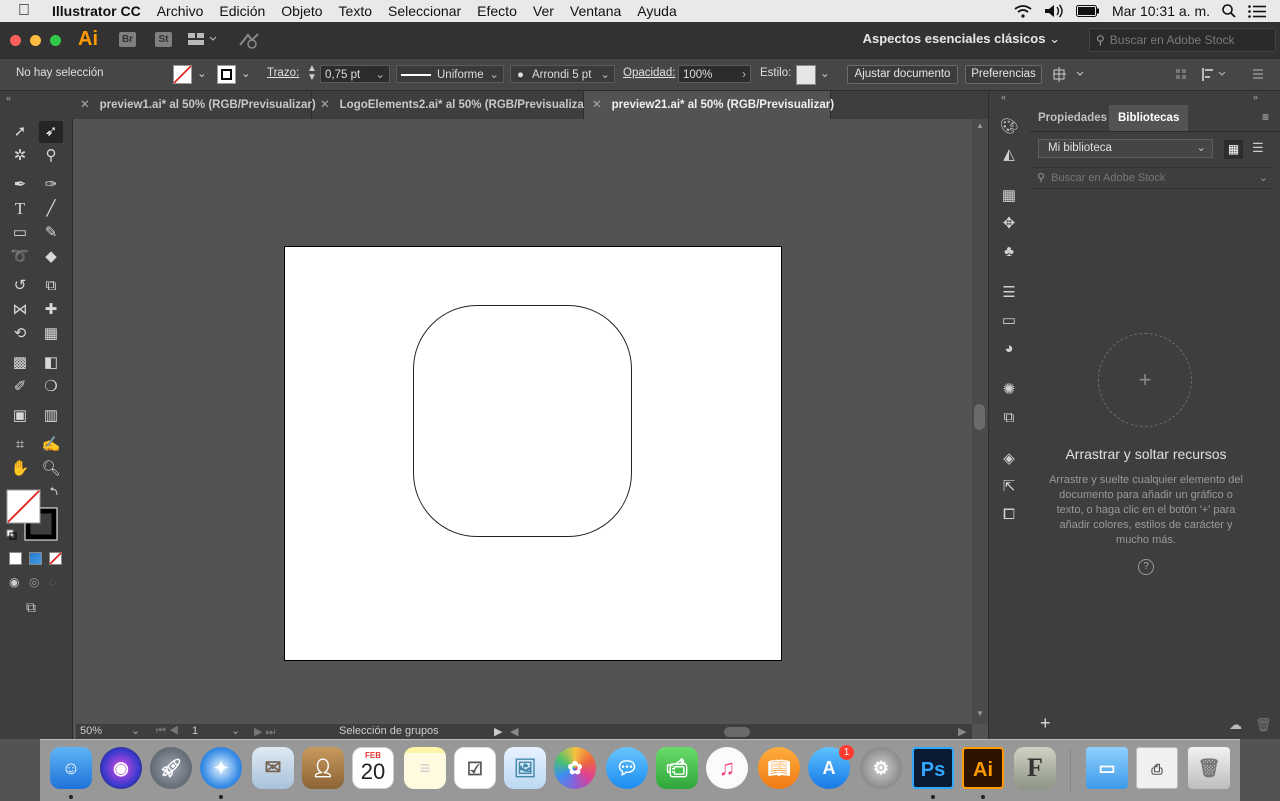 The image size is (1280, 801). Describe the element at coordinates (1035, 768) in the screenshot. I see `font-book-icon: F` at that location.